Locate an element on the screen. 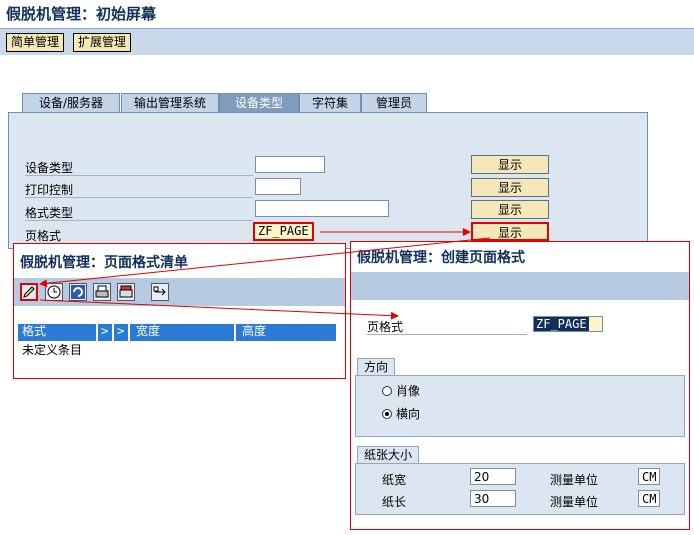 The width and height of the screenshot is (694, 535). arrow-pencil-to-create is located at coordinates (219, 309).